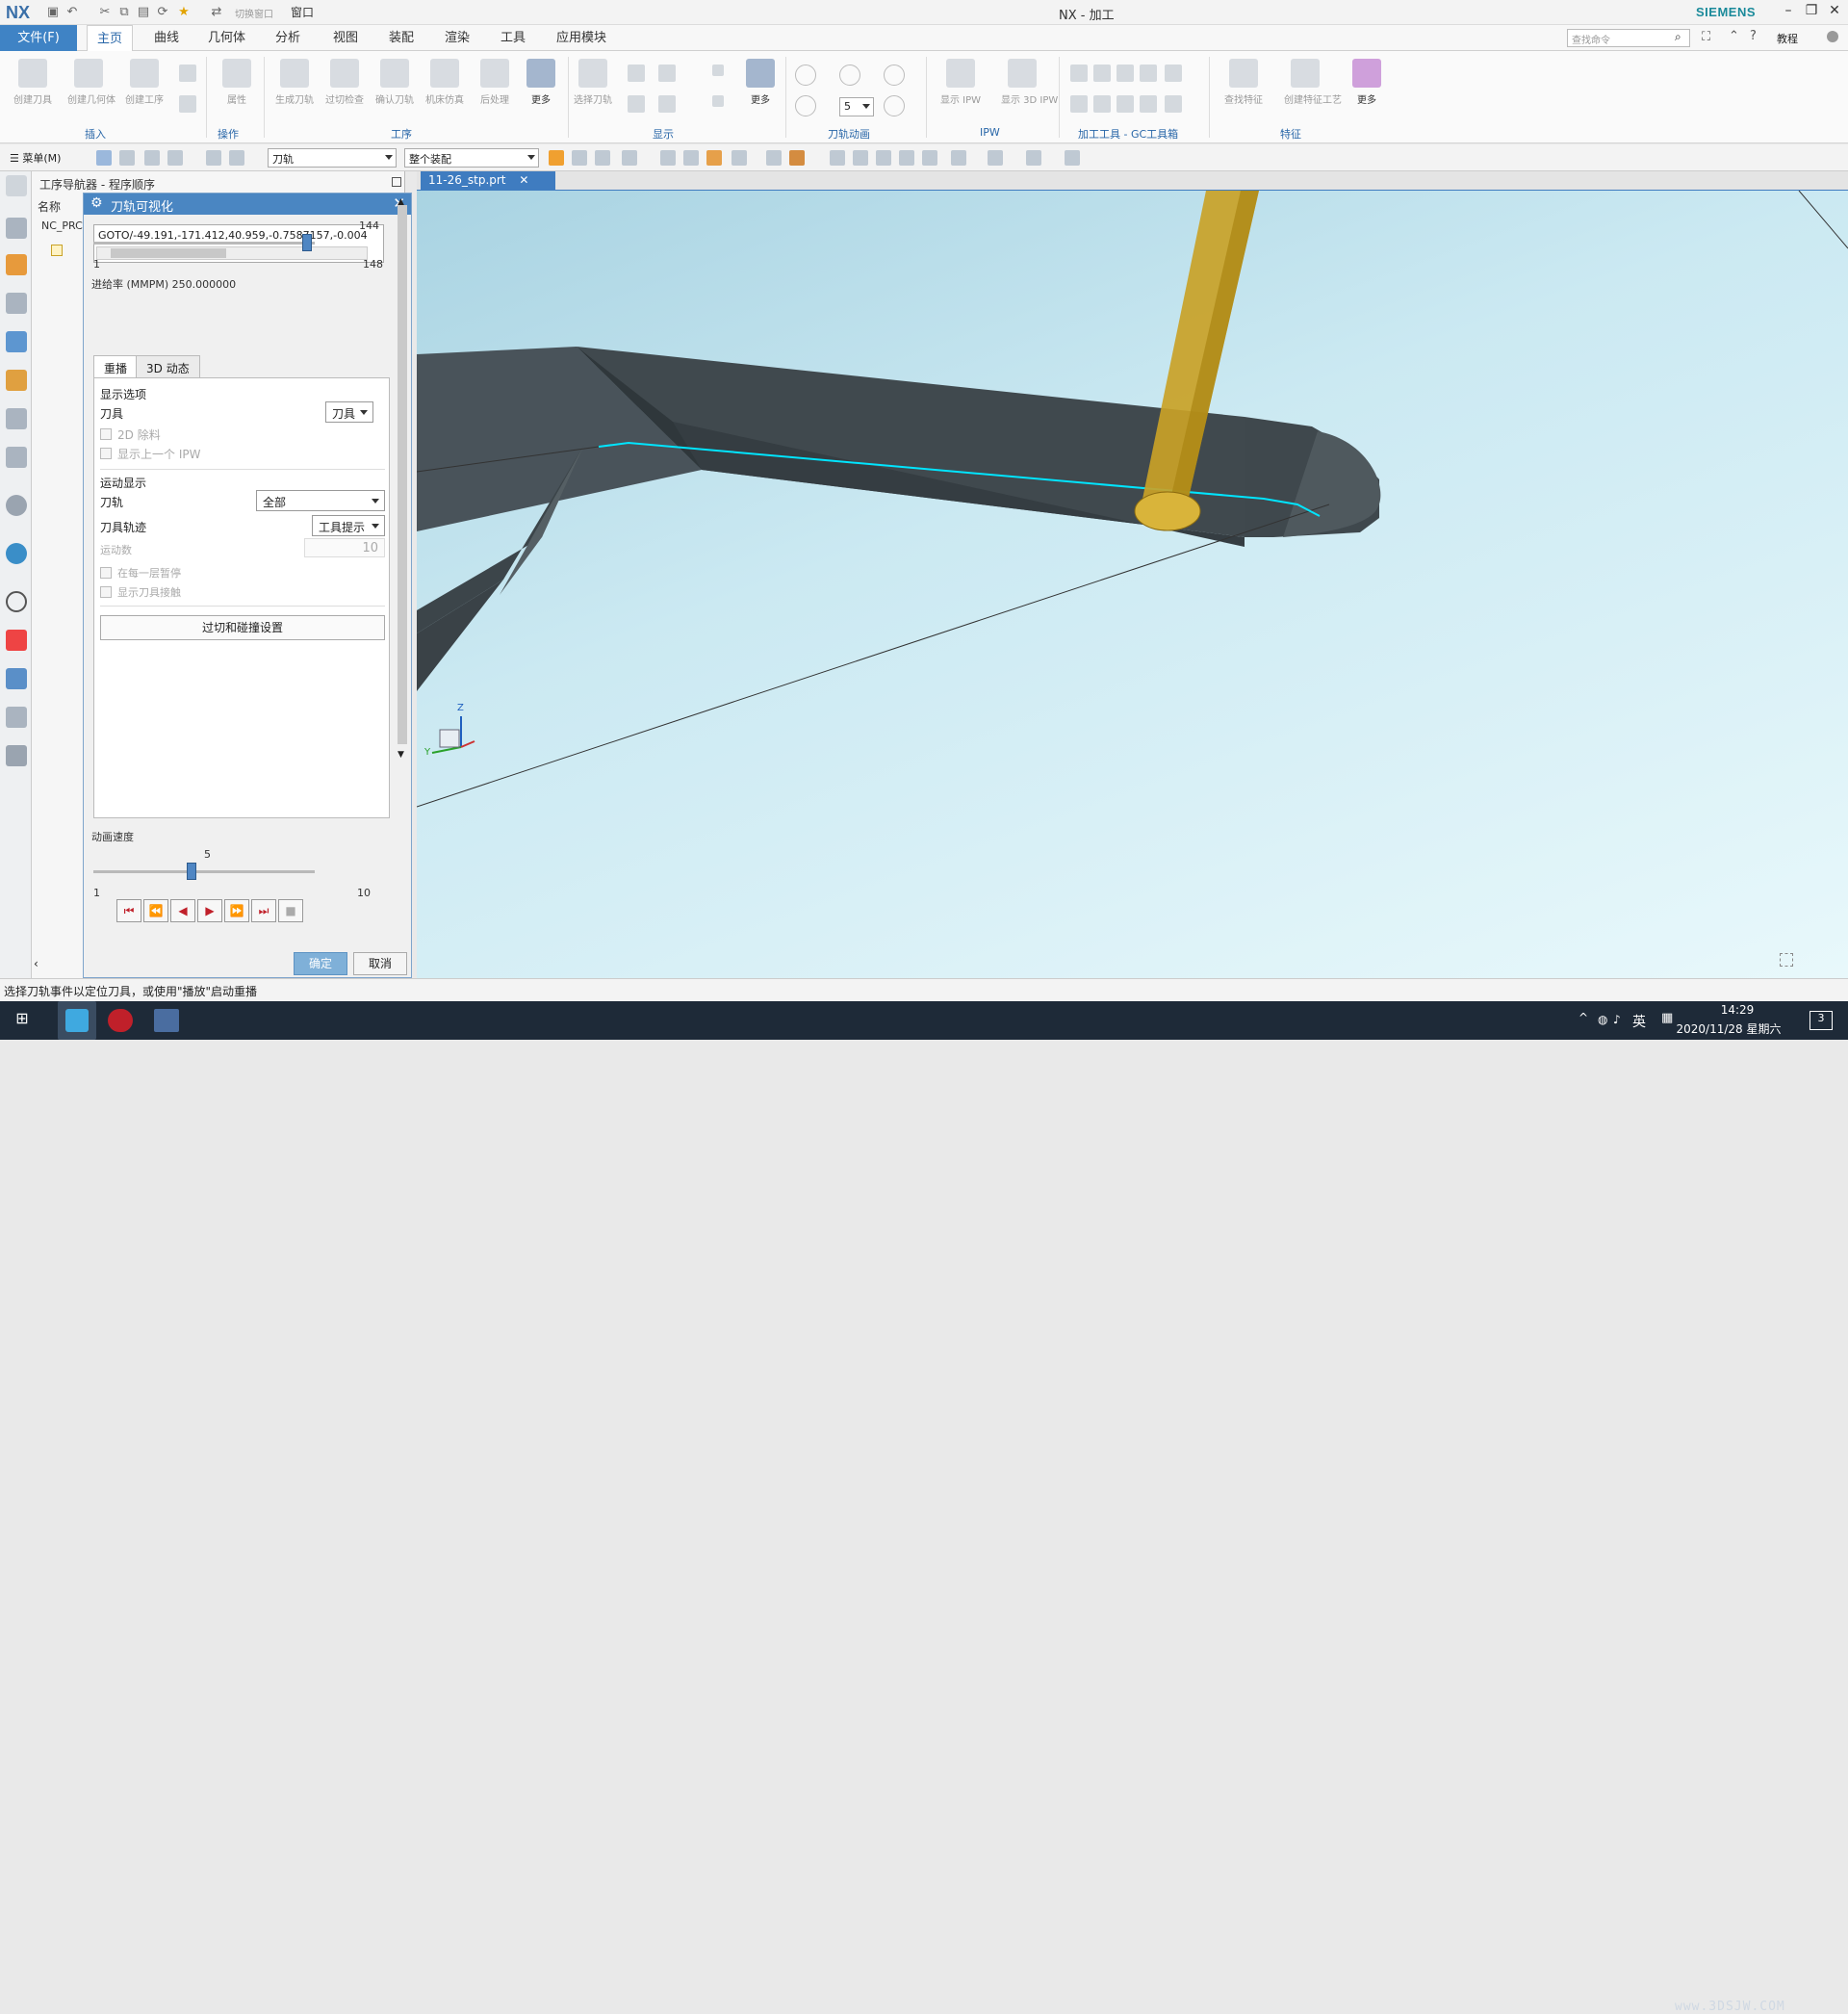  I want to click on tab-render: 渲染, so click(457, 38).